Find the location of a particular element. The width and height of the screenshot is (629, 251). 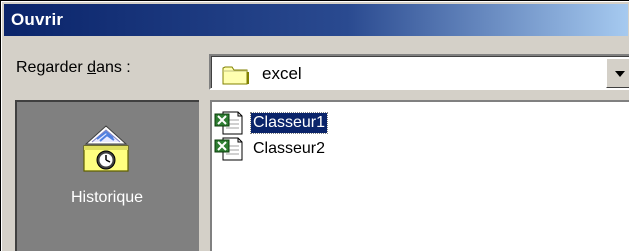

chevron-down-icon is located at coordinates (620, 74).